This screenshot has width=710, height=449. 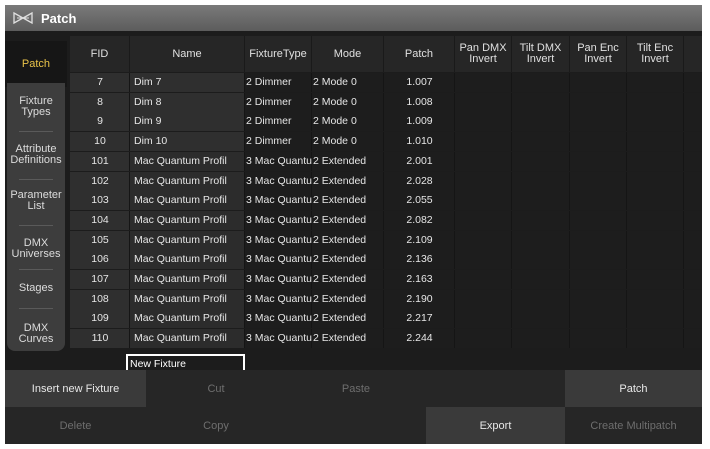 I want to click on table-row: 7 Dim 7 2 Dimmer 2 Mode 0 1.007, so click(x=386, y=82).